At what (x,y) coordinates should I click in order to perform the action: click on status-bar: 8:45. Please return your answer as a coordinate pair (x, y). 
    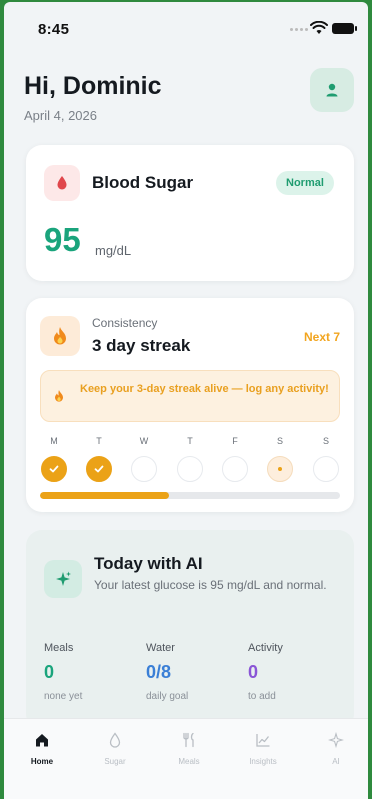
    Looking at the image, I should click on (186, 24).